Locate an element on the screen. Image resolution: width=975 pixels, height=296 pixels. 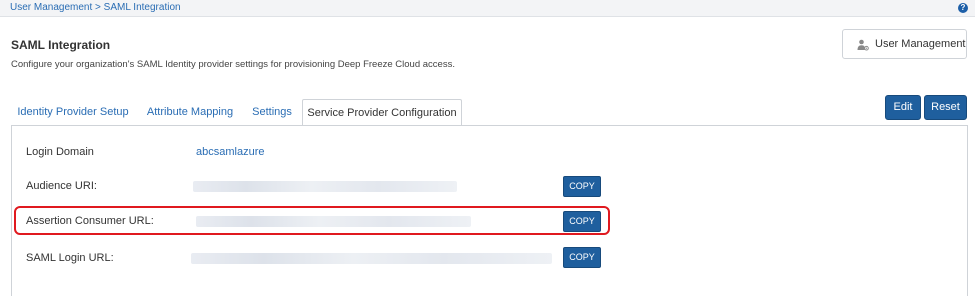
user-management-button: User Management is located at coordinates (904, 44).